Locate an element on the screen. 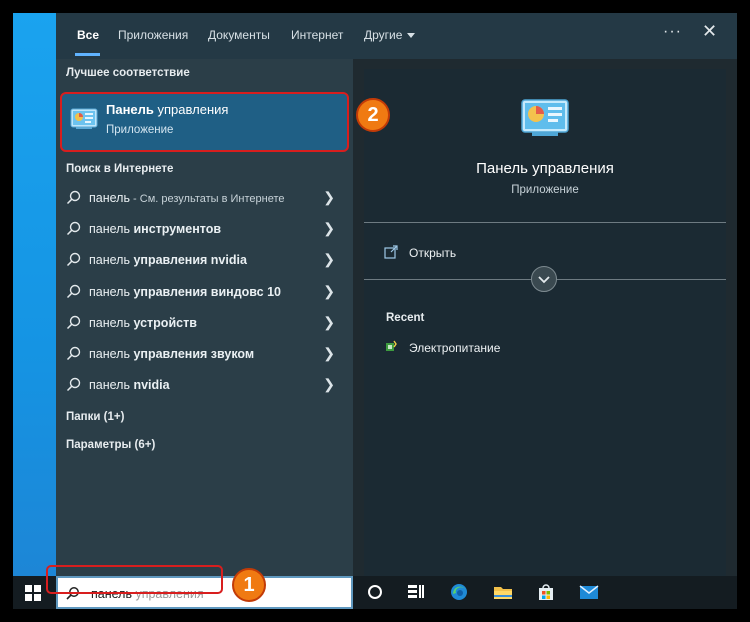  tab-active-indicator is located at coordinates (87, 54).